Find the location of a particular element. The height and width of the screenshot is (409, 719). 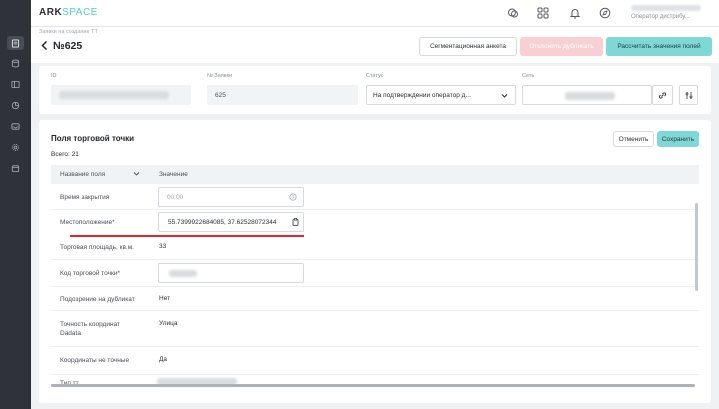

highlight-underline is located at coordinates (187, 236).